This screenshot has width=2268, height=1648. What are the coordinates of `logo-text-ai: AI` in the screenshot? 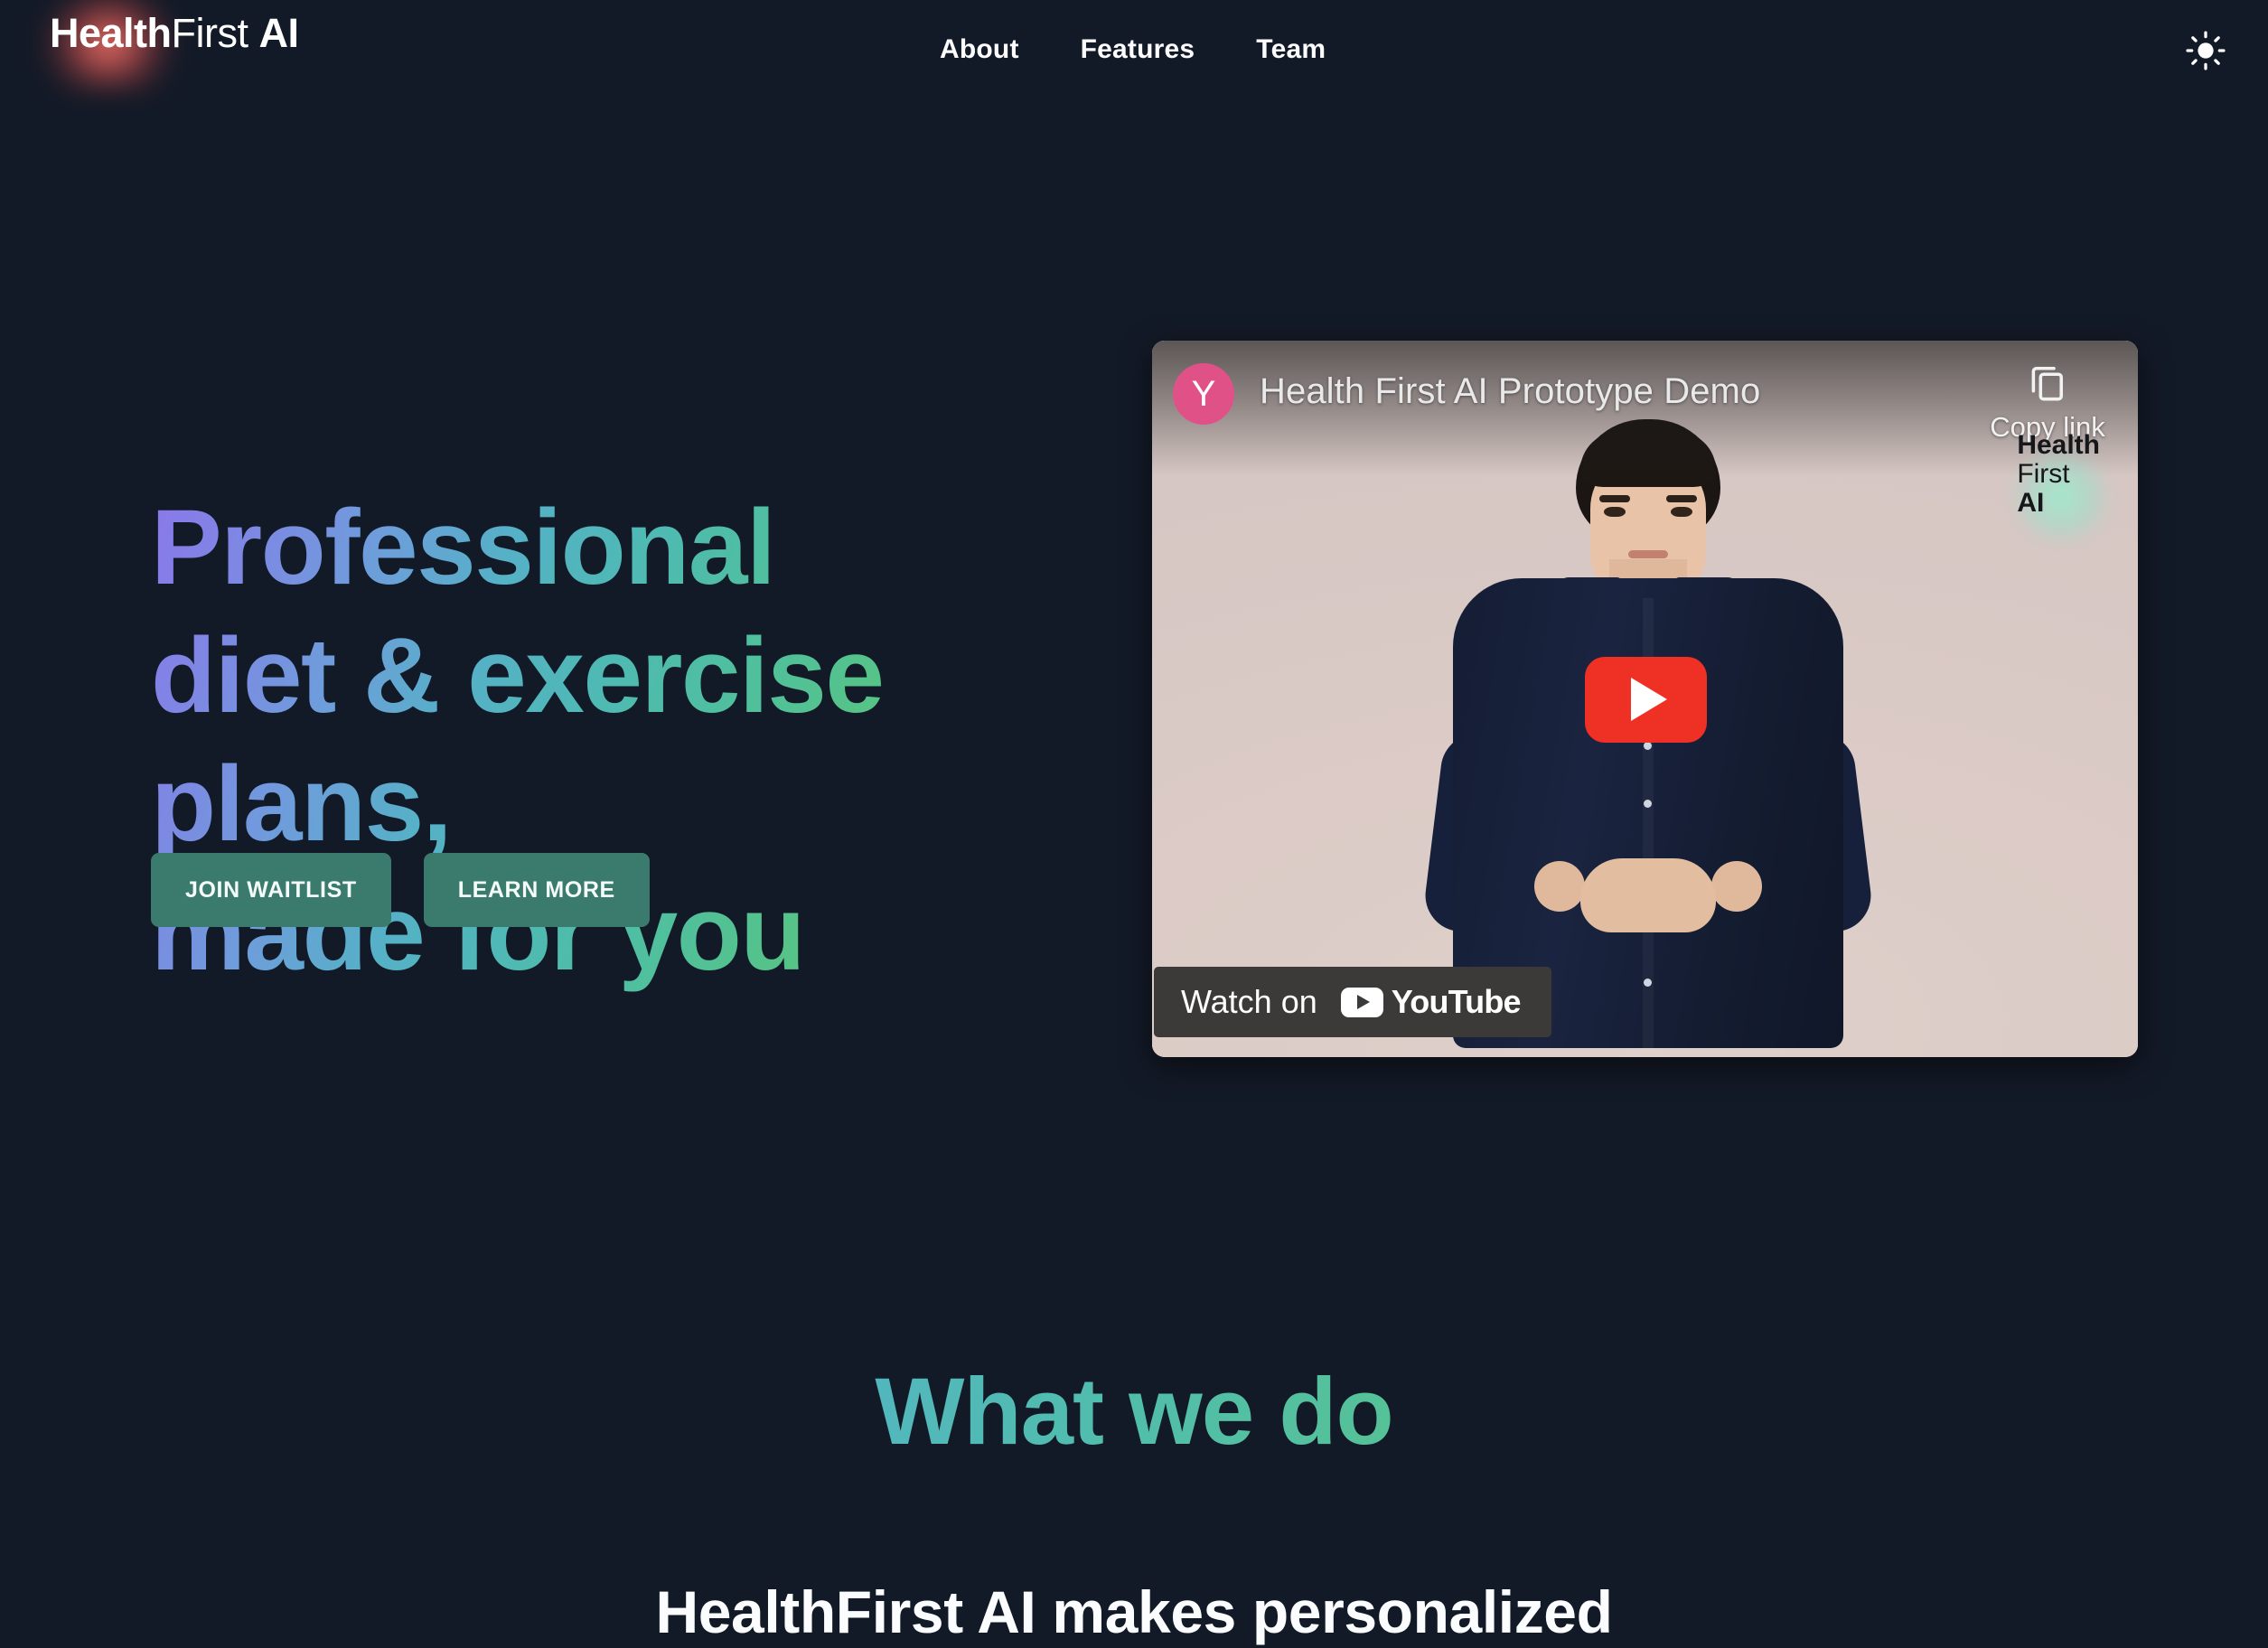 It's located at (279, 33).